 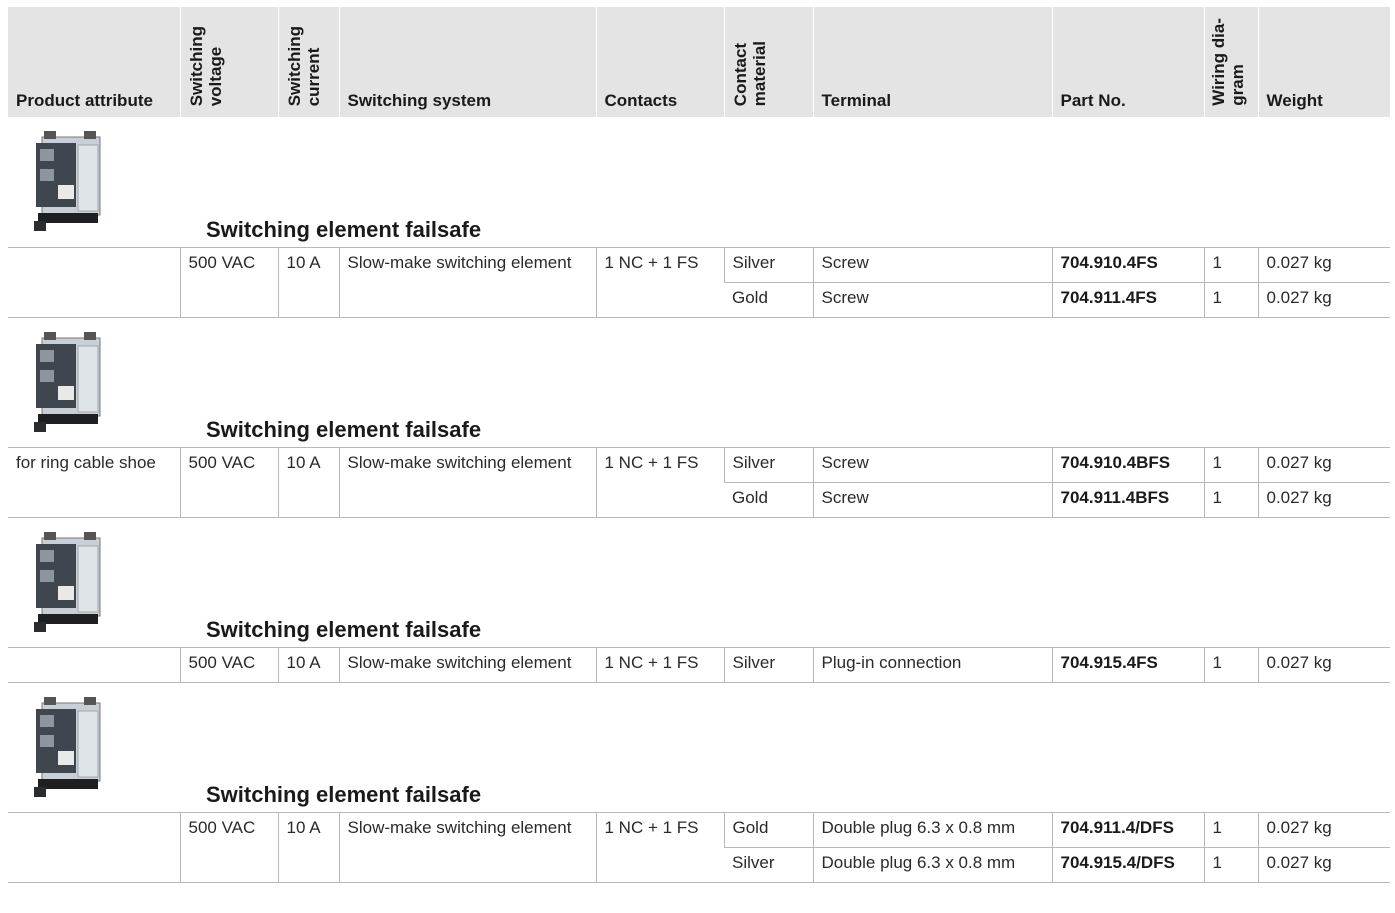 I want to click on cell-part-no: 704.911.4BFS, so click(x=1127, y=500).